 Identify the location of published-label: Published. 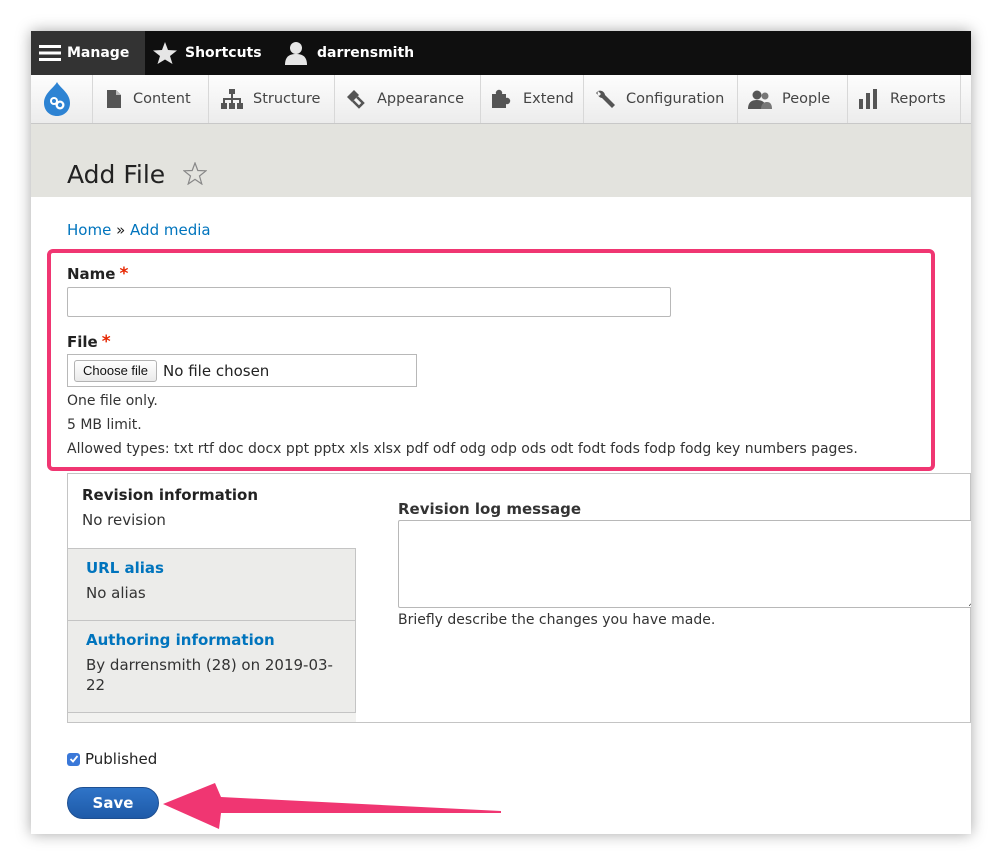
(121, 759).